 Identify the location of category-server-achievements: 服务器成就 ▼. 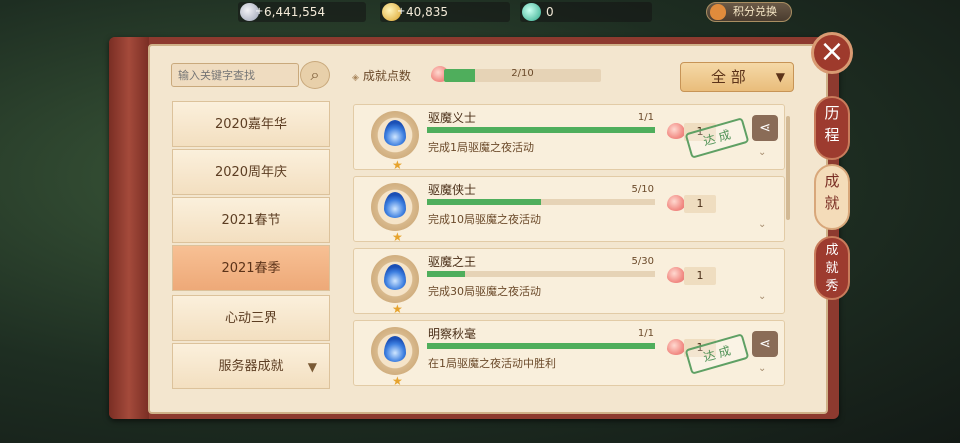
(251, 366).